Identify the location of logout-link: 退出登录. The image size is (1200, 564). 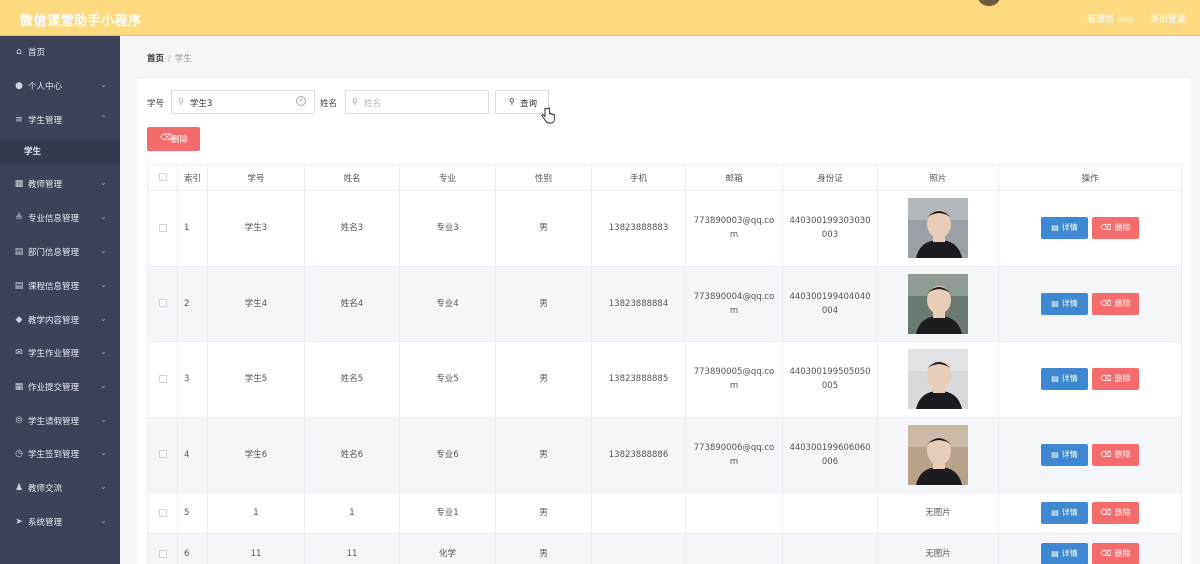
(1168, 18).